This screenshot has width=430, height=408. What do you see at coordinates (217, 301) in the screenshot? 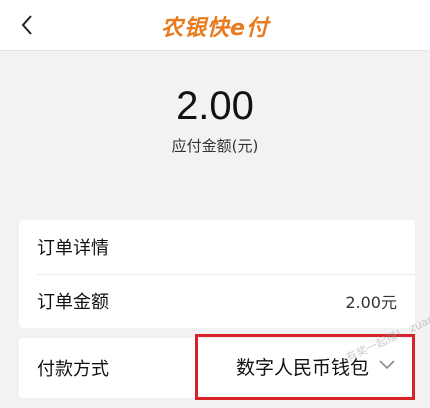
I see `order-amount-row: 订单金额 2.00元` at bounding box center [217, 301].